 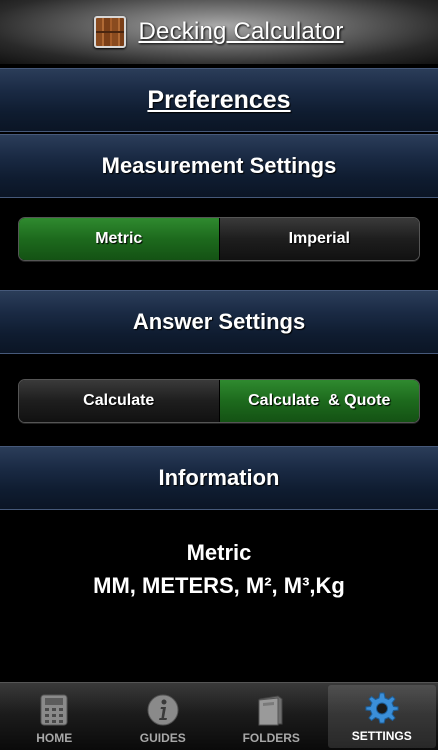 I want to click on metric-option: Metric, so click(x=119, y=239).